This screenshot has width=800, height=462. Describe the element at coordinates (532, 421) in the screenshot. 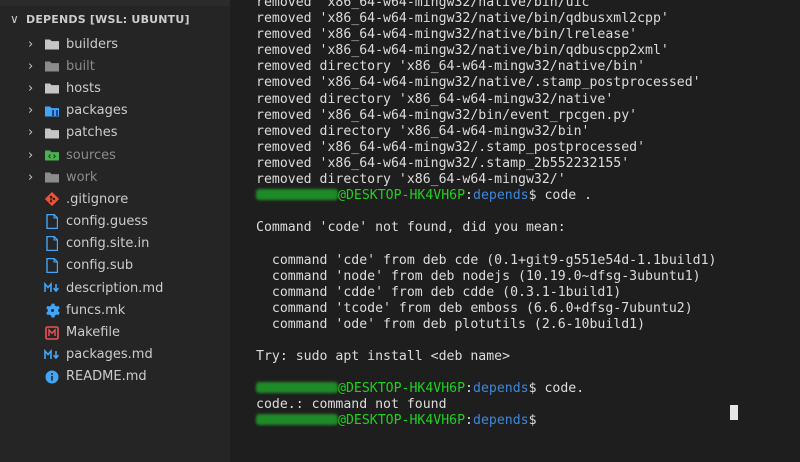

I see `prompt-command: $` at that location.